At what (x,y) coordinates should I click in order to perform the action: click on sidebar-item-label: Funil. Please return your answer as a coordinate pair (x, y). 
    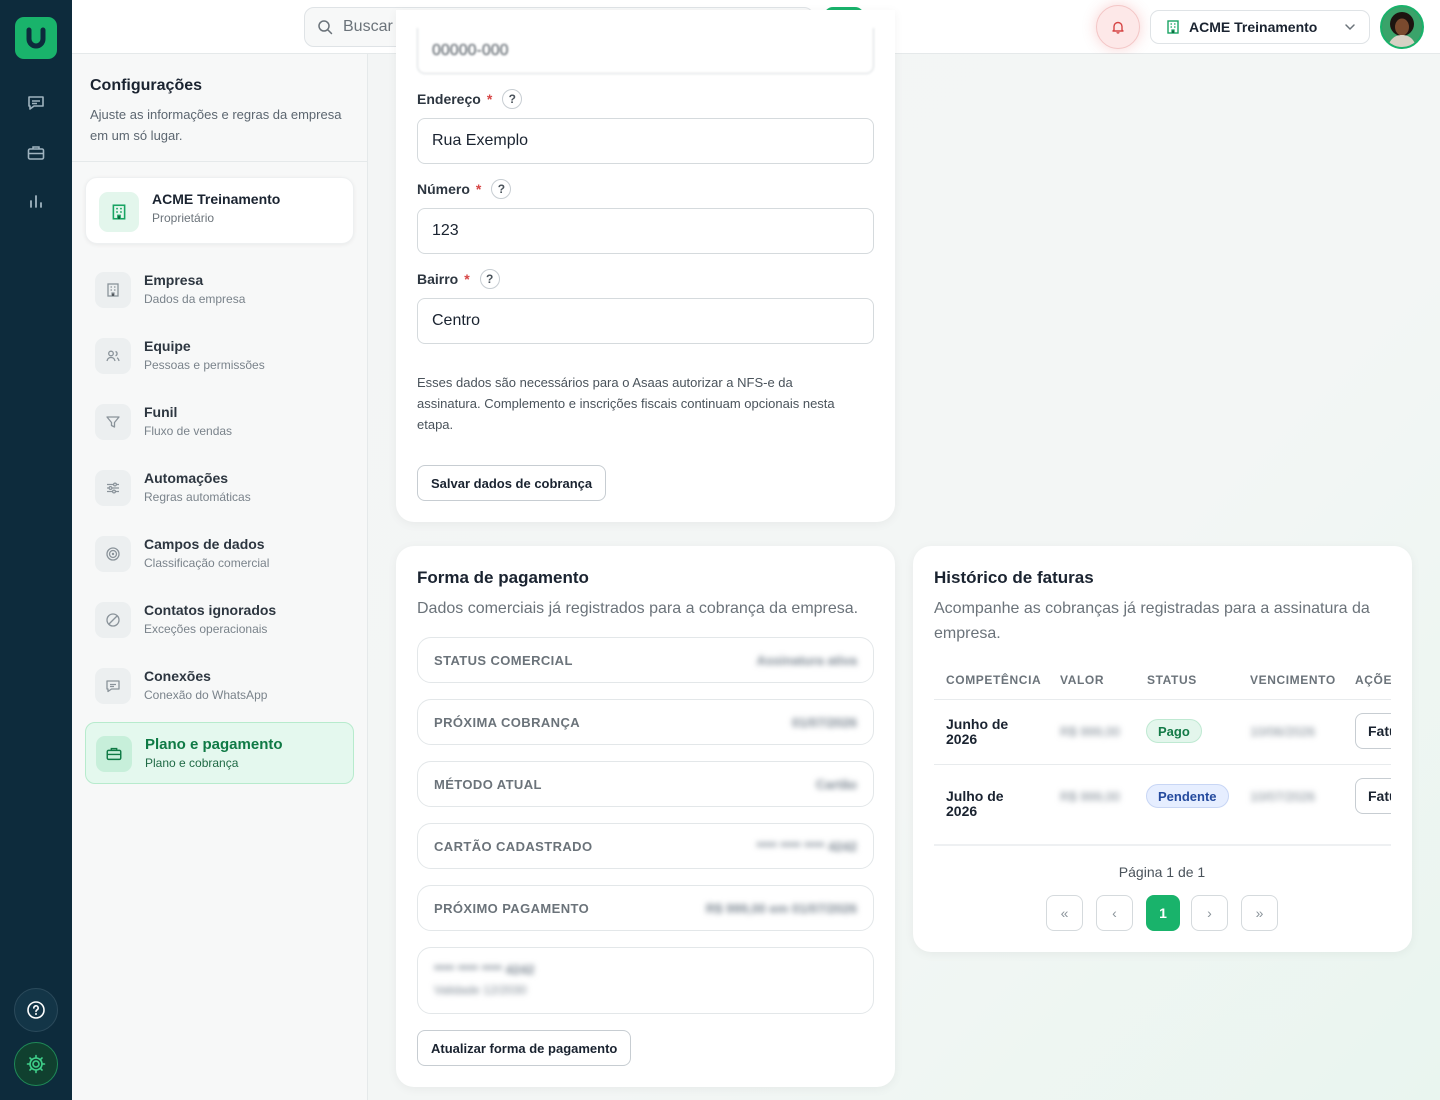
    Looking at the image, I should click on (161, 412).